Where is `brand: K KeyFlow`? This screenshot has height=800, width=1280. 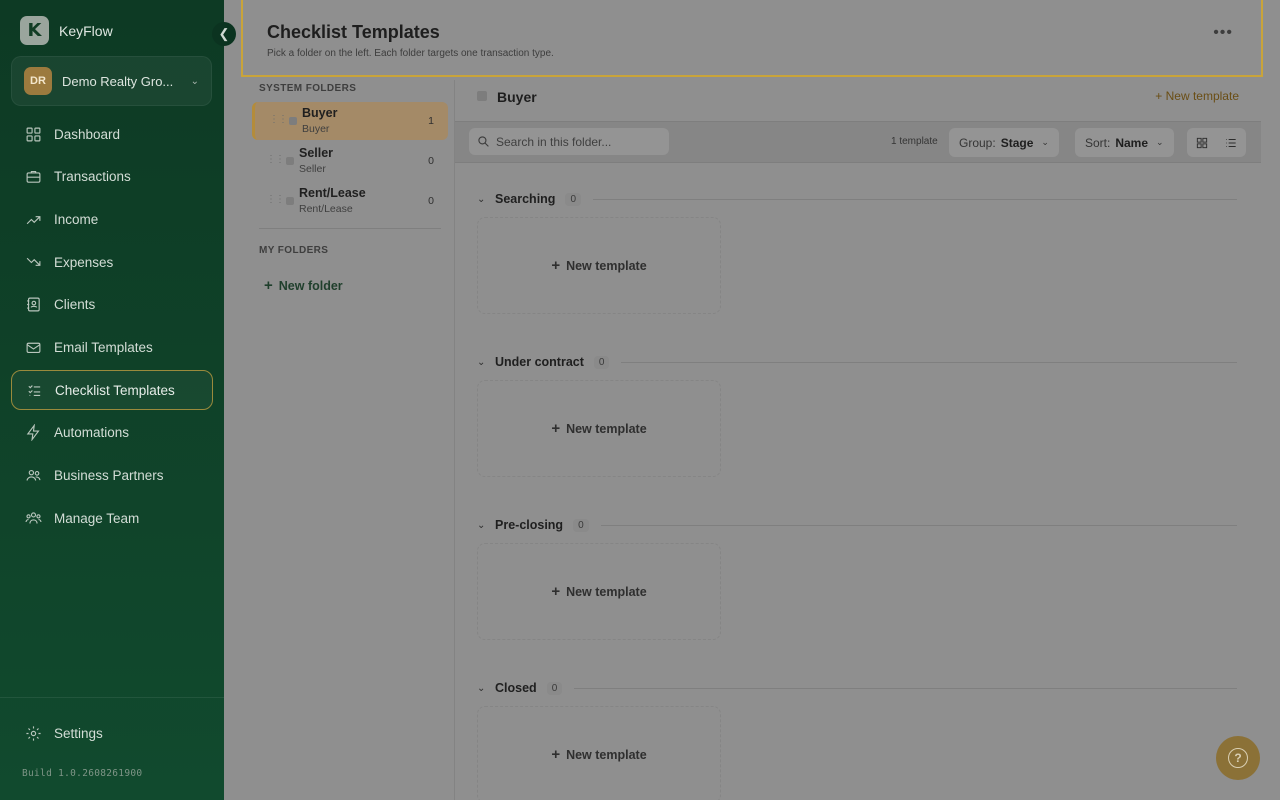
brand: K KeyFlow is located at coordinates (66, 30).